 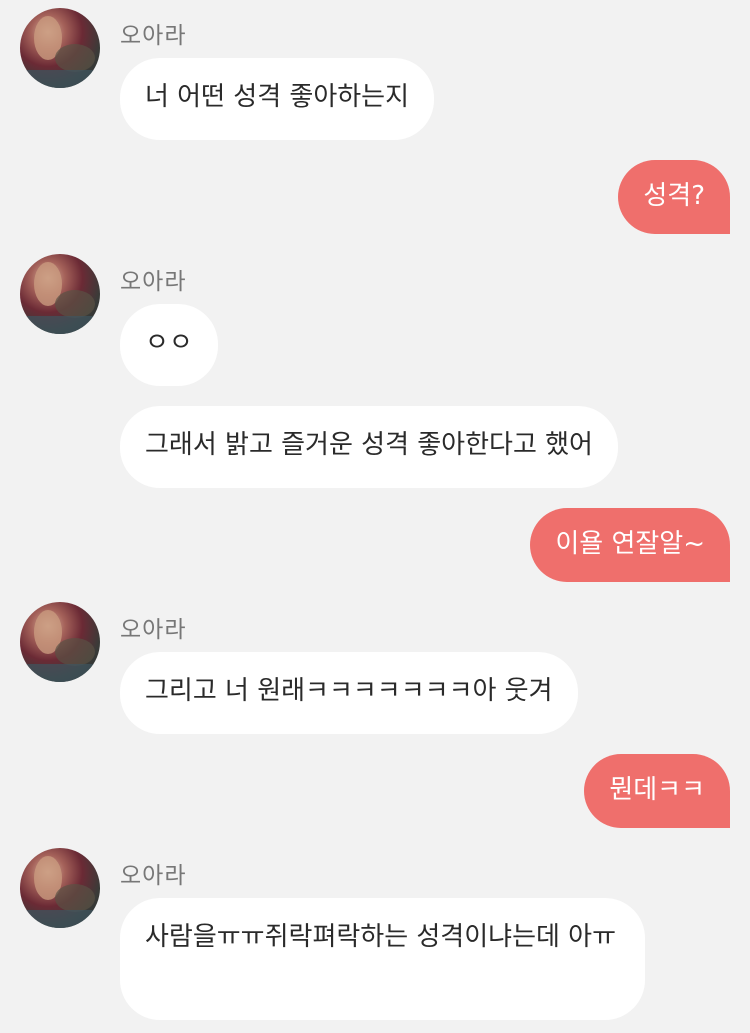 What do you see at coordinates (630, 545) in the screenshot?
I see `message-bubble-outgoing: 이욜 연잘알~` at bounding box center [630, 545].